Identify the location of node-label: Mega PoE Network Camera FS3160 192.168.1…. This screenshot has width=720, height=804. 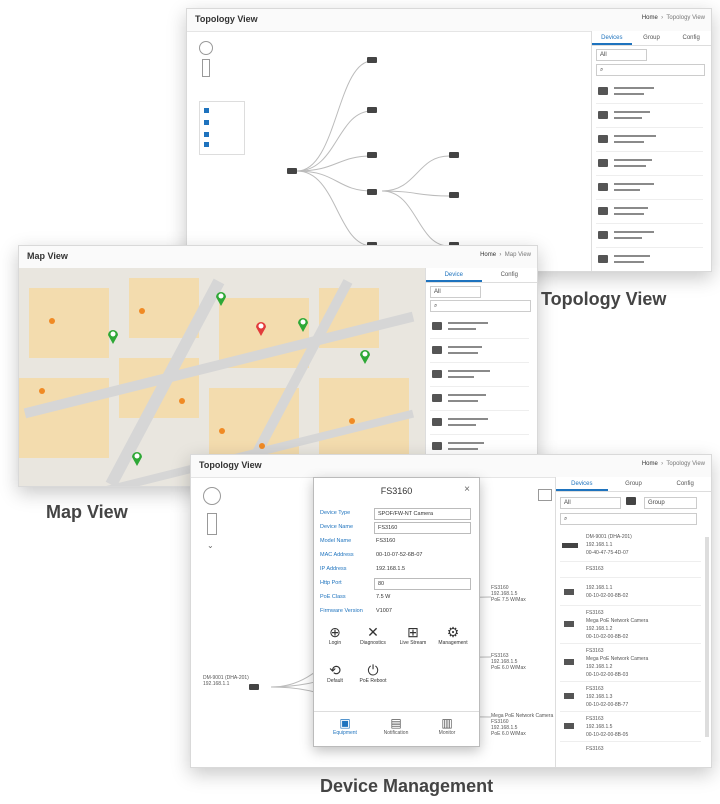
(522, 725).